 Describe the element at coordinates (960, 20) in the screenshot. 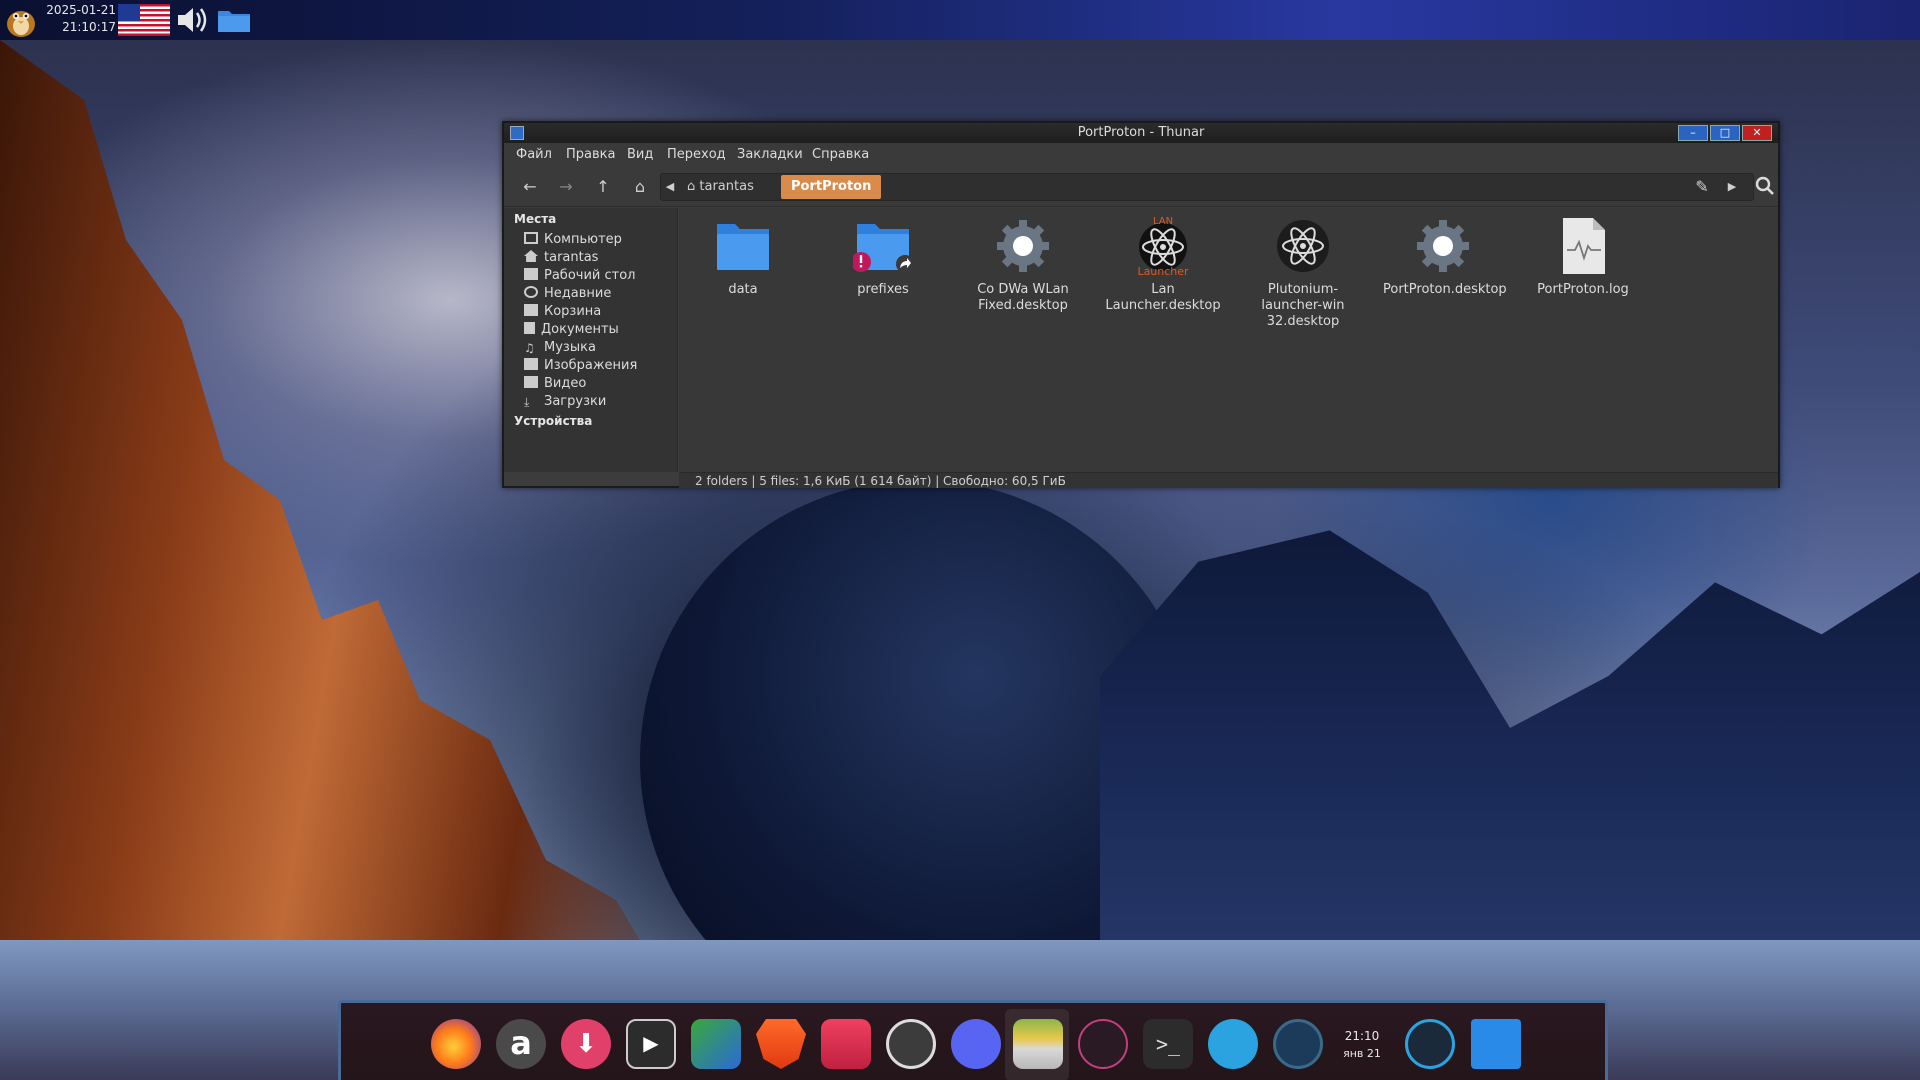

I see `top-panel: 2025-01-21 21:10:17` at that location.